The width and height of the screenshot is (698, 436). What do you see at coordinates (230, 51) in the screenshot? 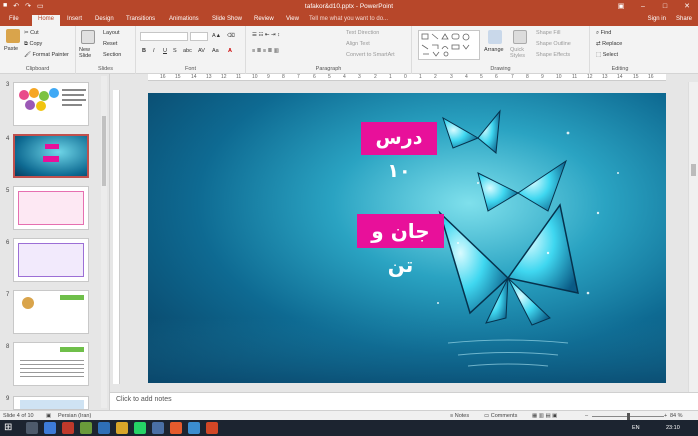
I see `font-color-button: A` at bounding box center [230, 51].